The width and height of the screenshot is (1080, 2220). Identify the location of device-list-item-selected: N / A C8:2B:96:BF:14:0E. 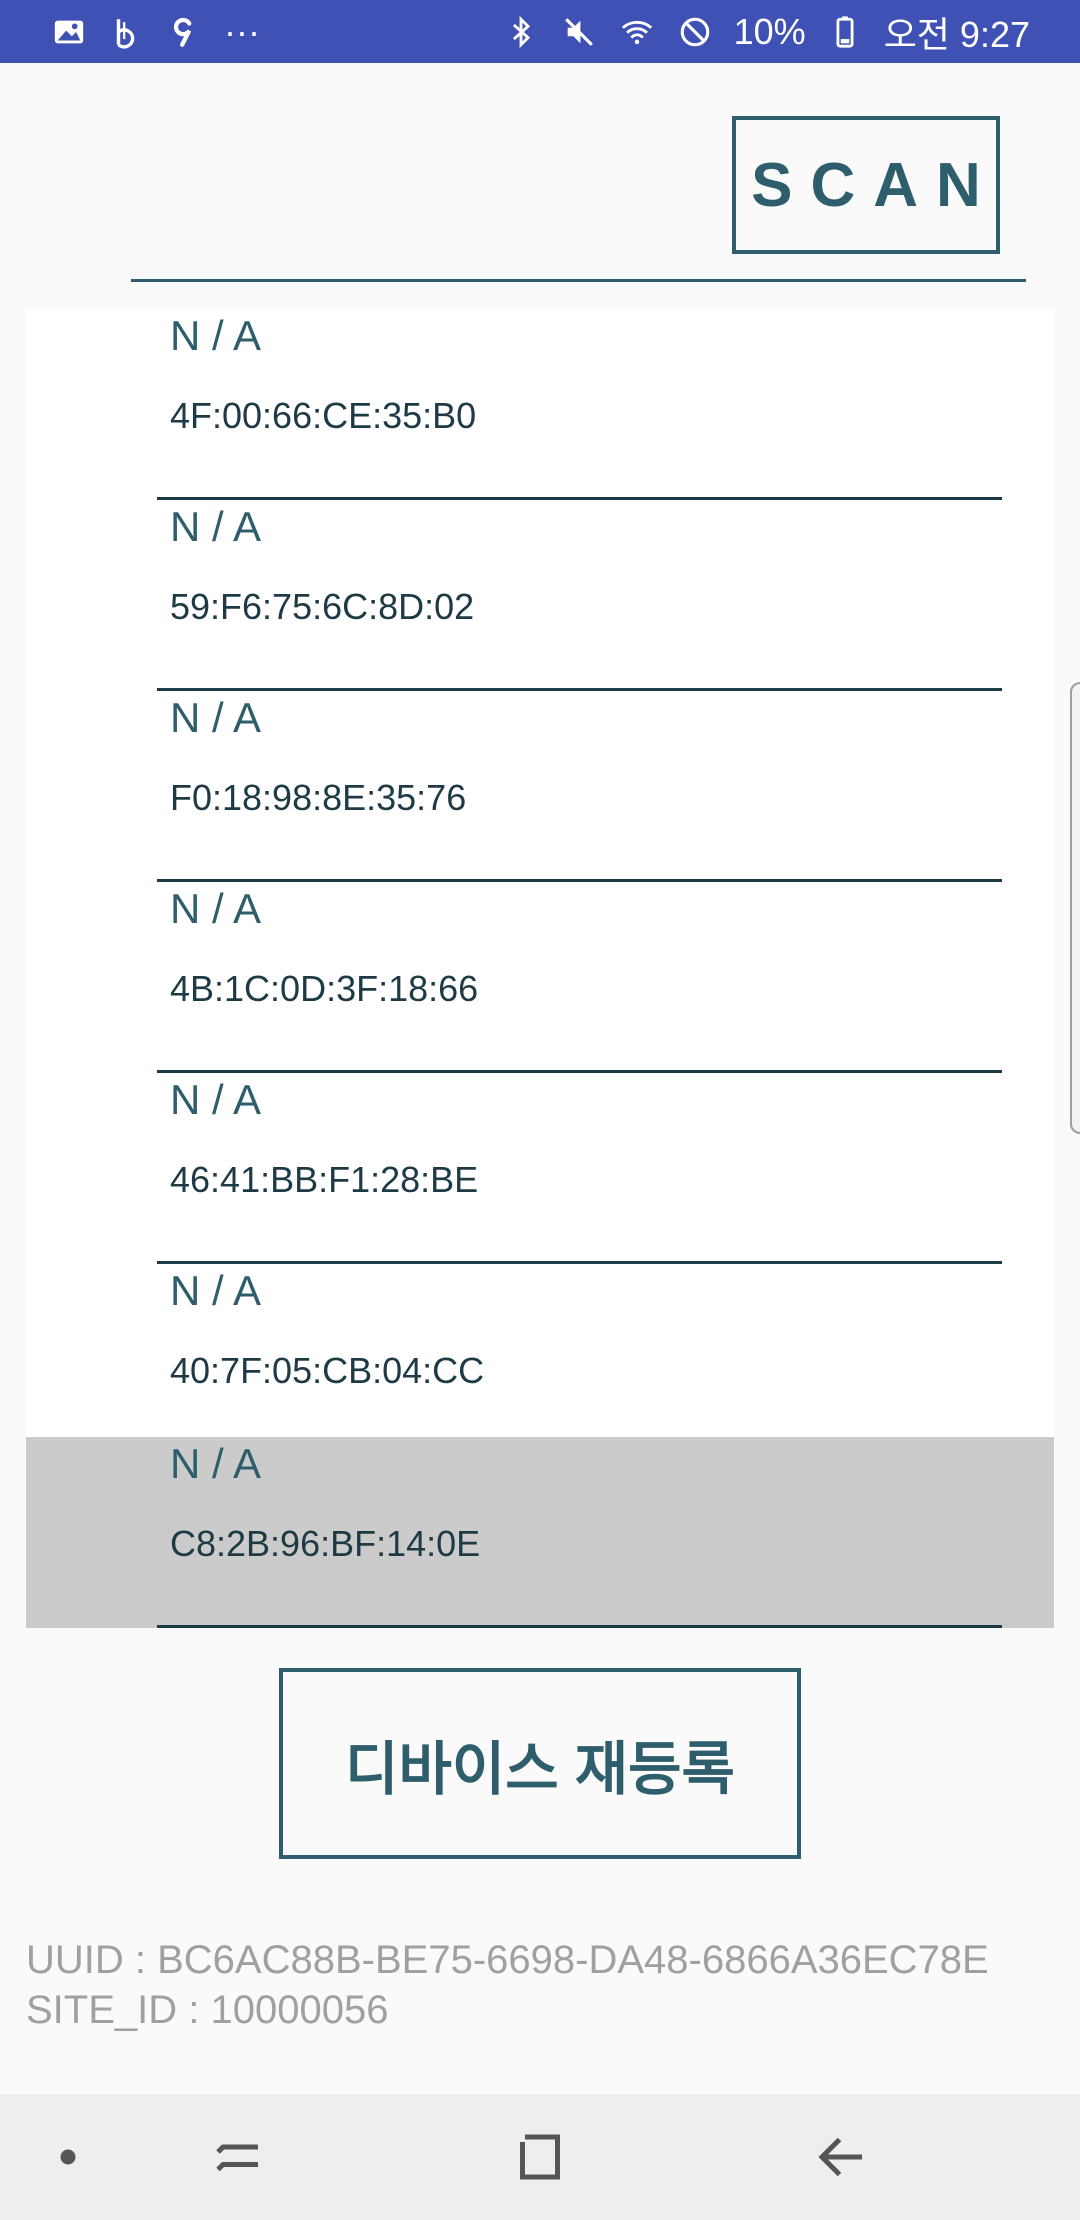
(540, 1532).